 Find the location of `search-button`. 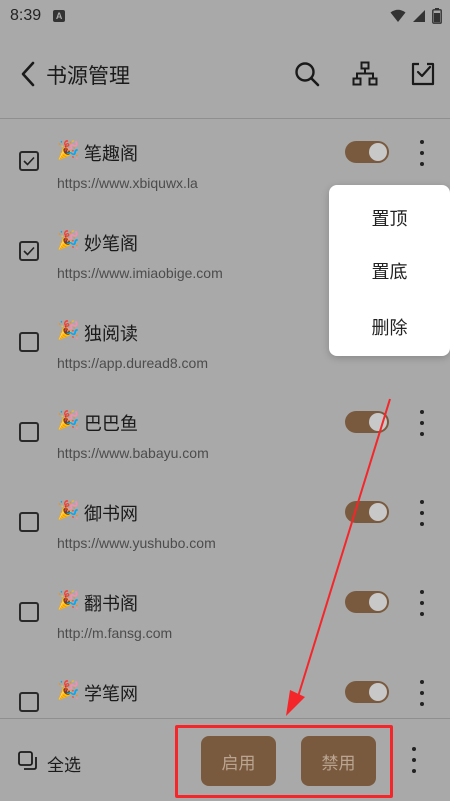

search-button is located at coordinates (307, 74).